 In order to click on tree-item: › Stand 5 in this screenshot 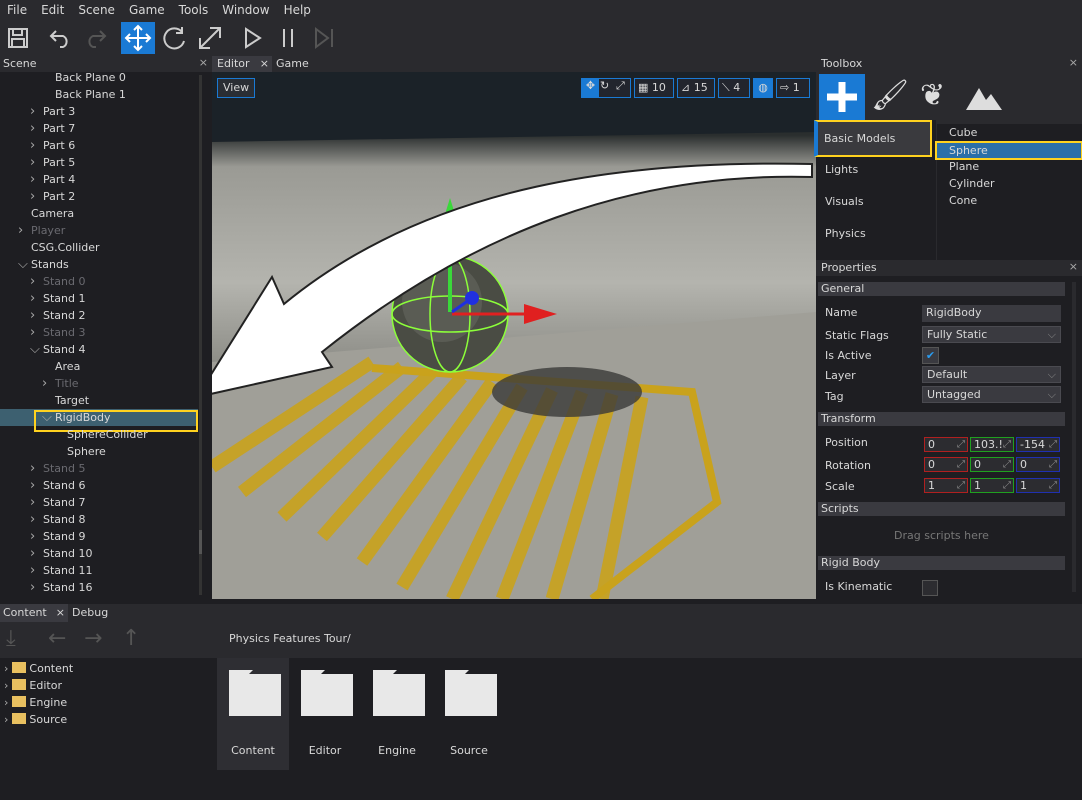, I will do `click(99, 468)`.